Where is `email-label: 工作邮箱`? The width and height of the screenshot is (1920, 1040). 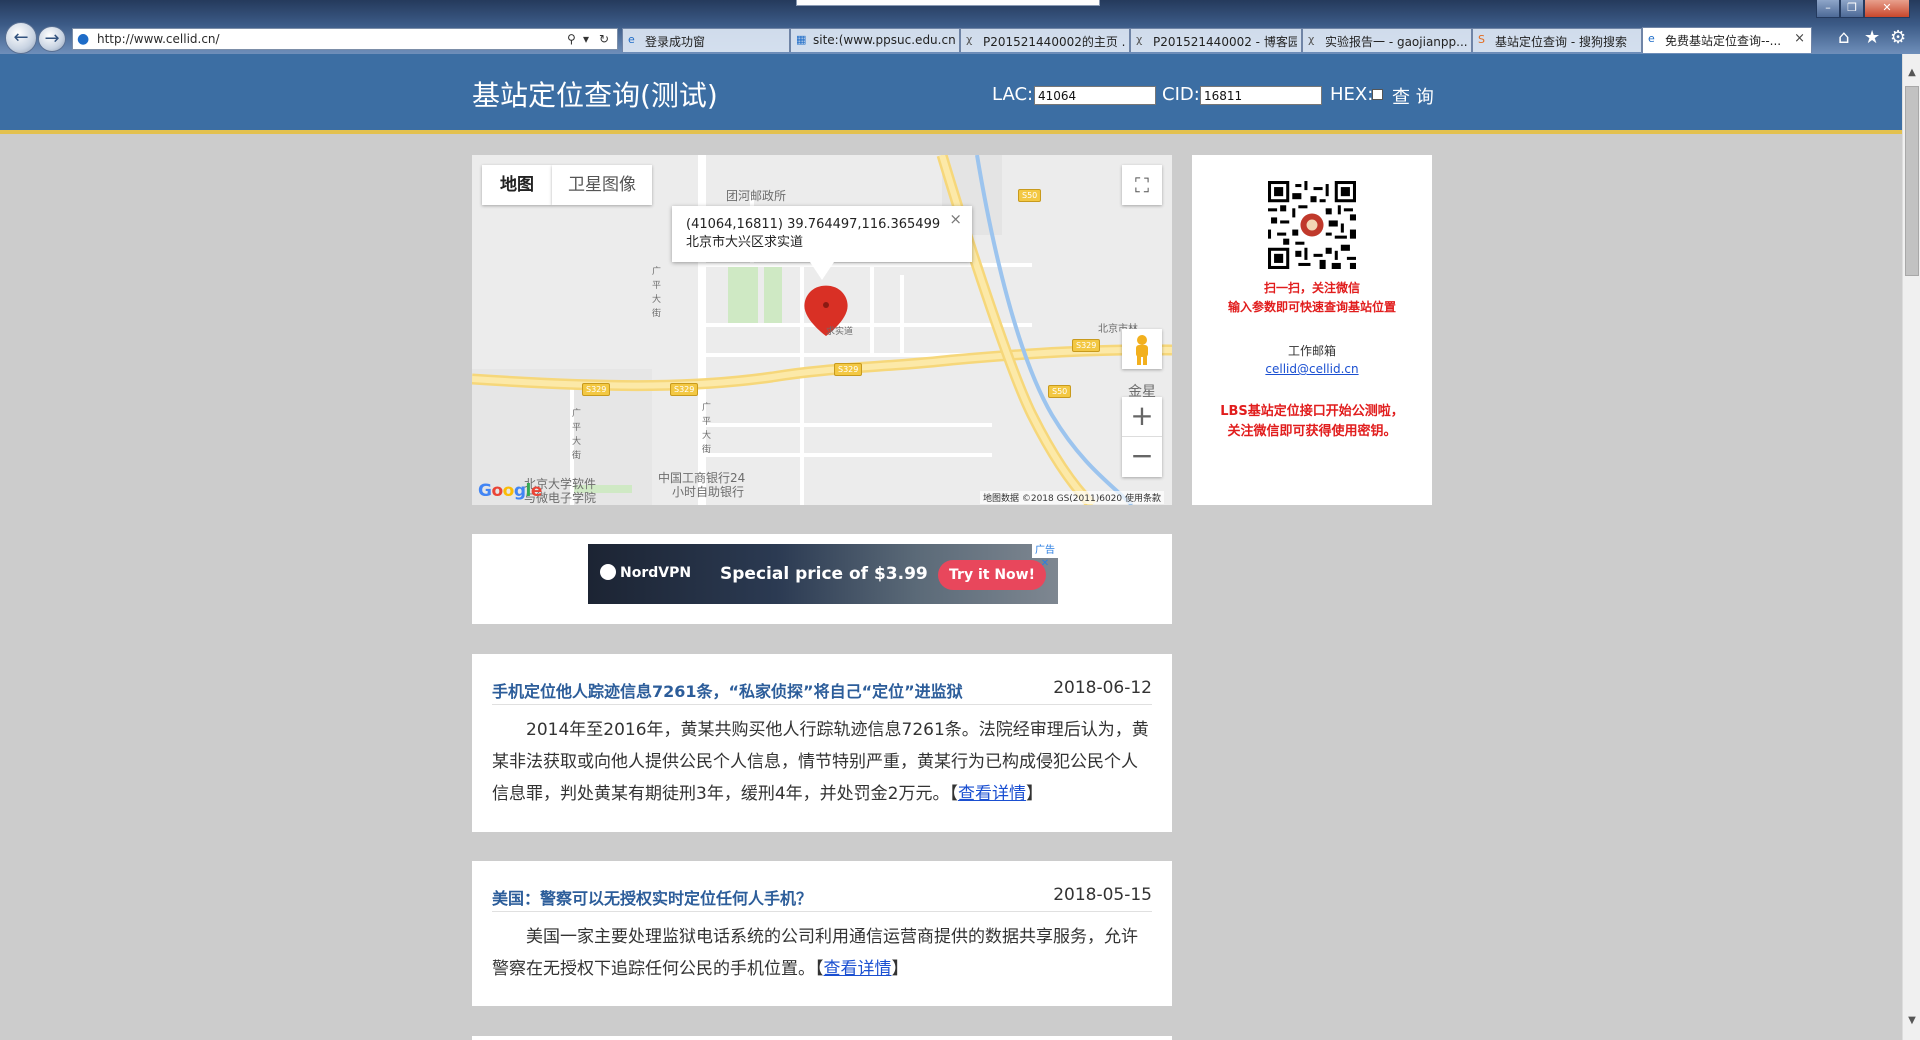
email-label: 工作邮箱 is located at coordinates (1311, 351).